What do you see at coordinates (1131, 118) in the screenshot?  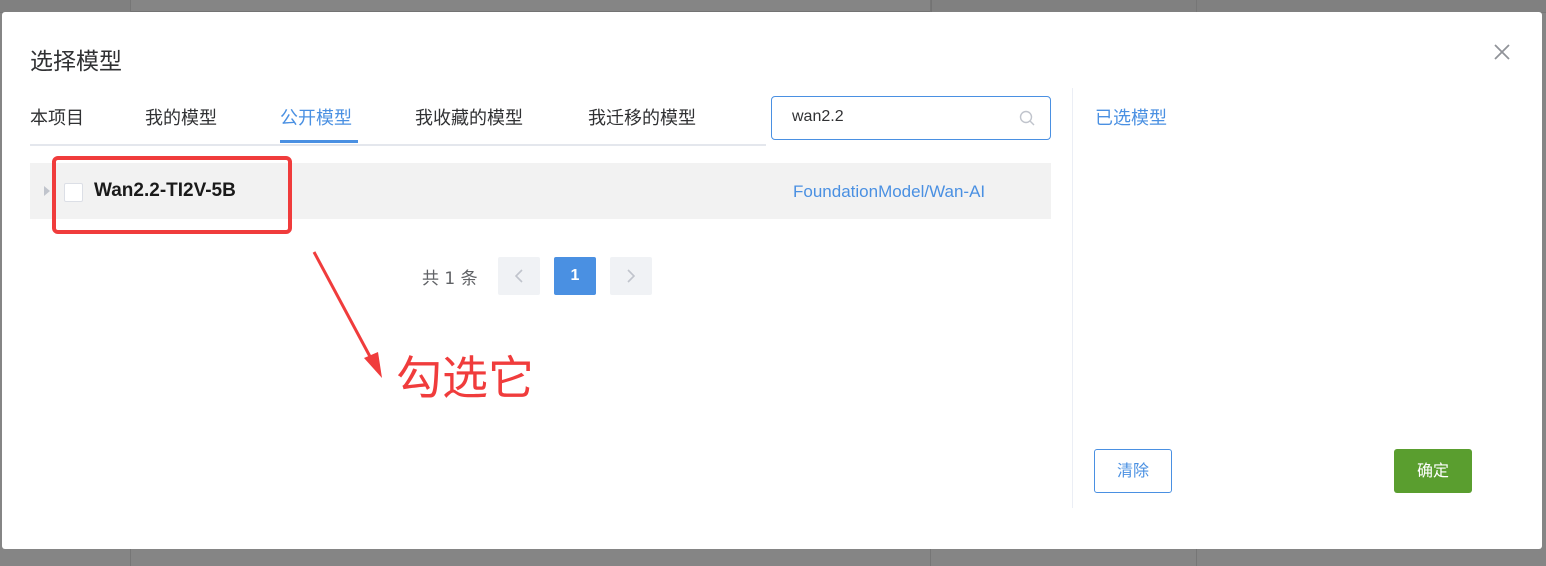 I see `selected-models-title: 已选模型` at bounding box center [1131, 118].